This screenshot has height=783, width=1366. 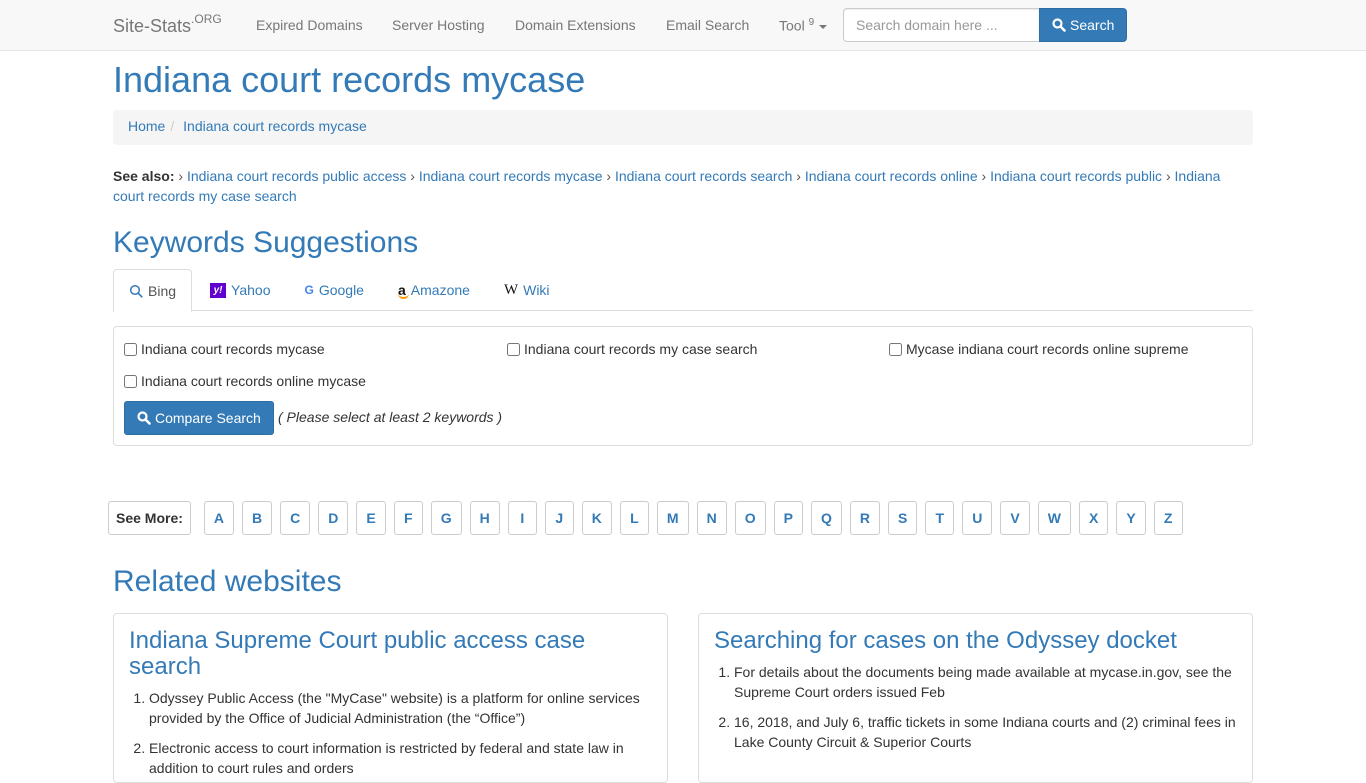 I want to click on tool-count-badge: 9, so click(x=811, y=22).